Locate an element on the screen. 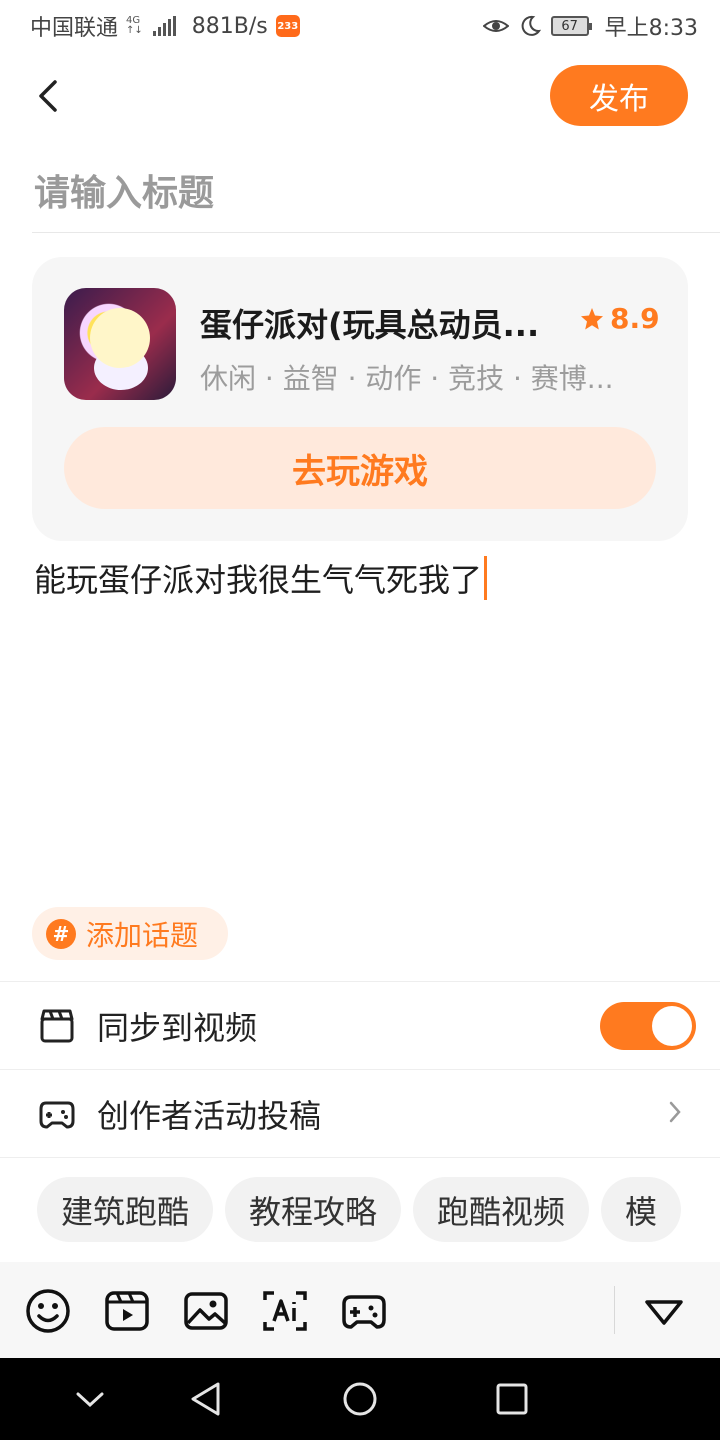 The width and height of the screenshot is (720, 1440). body-text: 能玩蛋仔派对我很生气气死我了 is located at coordinates (258, 580).